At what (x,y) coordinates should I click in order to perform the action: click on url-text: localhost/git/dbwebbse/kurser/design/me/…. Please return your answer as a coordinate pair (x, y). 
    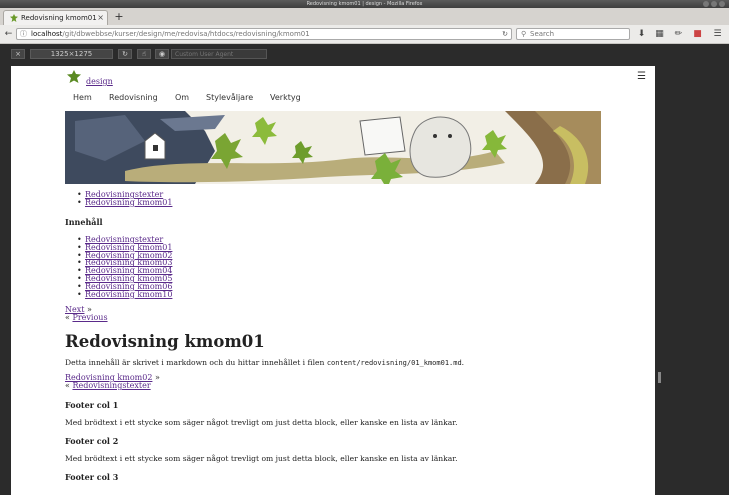
    Looking at the image, I should click on (170, 34).